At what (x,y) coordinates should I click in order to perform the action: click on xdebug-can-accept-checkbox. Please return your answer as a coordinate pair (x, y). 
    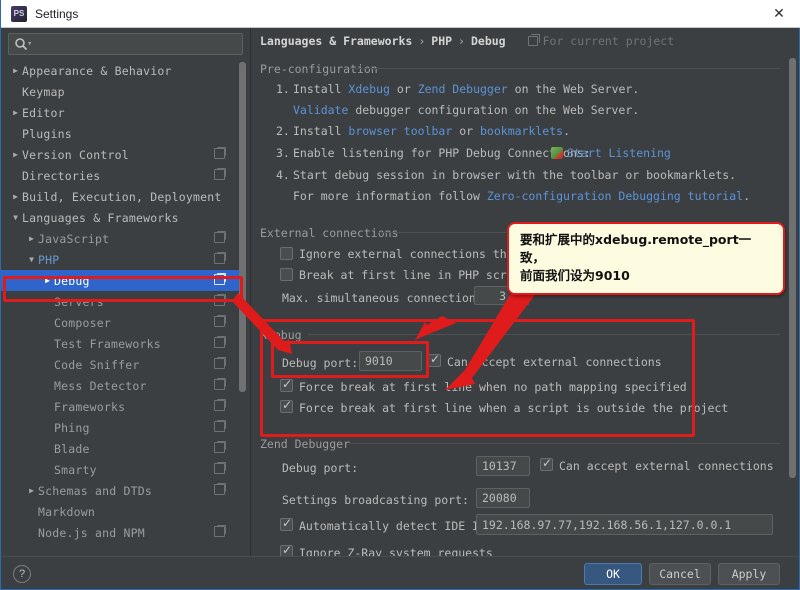
    Looking at the image, I should click on (434, 359).